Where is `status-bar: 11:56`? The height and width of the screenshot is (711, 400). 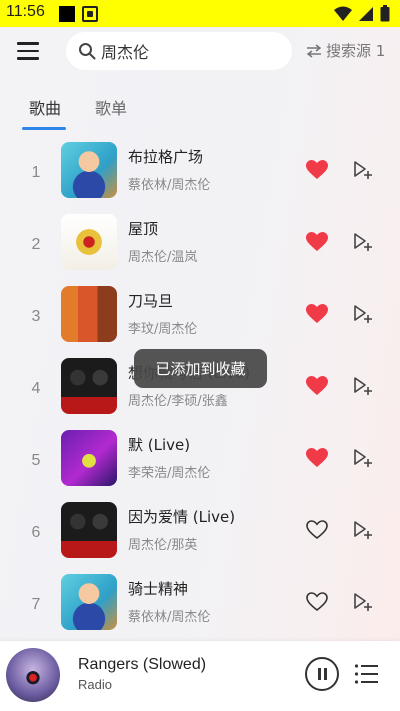 status-bar: 11:56 is located at coordinates (200, 13).